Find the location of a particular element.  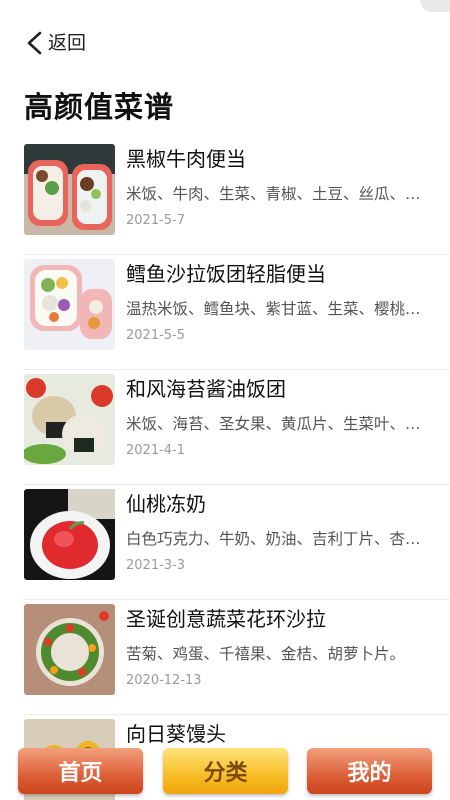

recipe-item: 圣诞创意蔬菜花环沙拉 苦菊、鸡蛋、千禧果、金桔、胡萝卜片。 2020-12-13 is located at coordinates (225, 657).